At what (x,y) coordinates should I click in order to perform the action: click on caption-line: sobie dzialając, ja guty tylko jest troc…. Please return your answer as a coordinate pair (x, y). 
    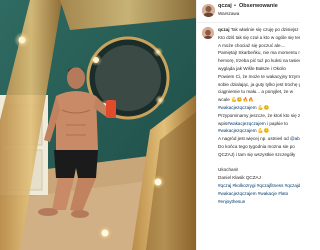
    Looking at the image, I should click on (259, 85).